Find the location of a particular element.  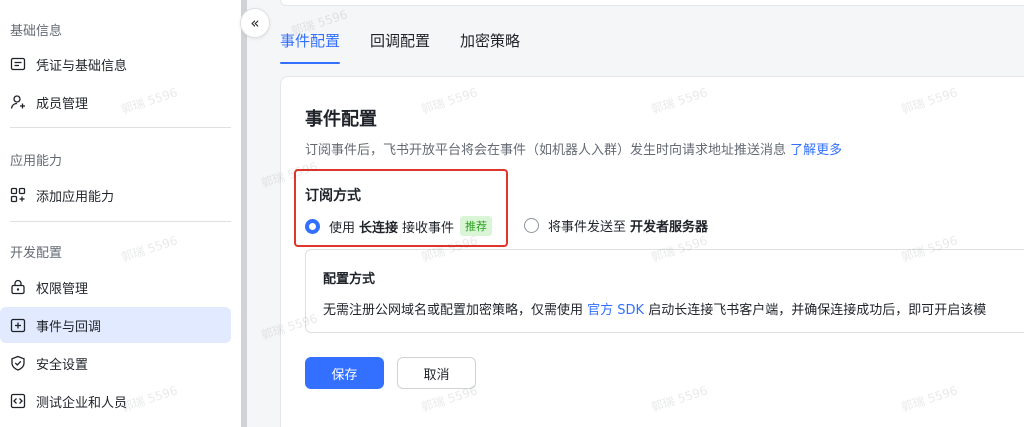

code-icon is located at coordinates (18, 401).